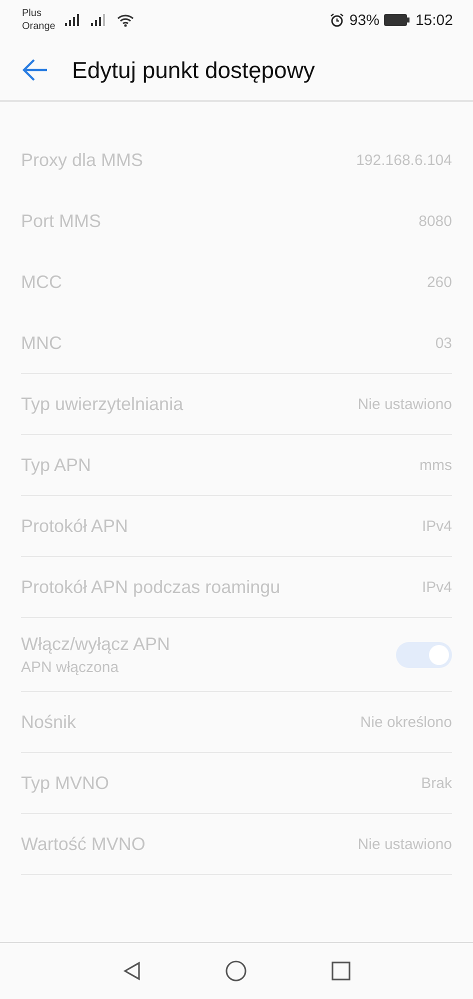 Image resolution: width=473 pixels, height=999 pixels. Describe the element at coordinates (337, 20) in the screenshot. I see `alarm-icon` at that location.